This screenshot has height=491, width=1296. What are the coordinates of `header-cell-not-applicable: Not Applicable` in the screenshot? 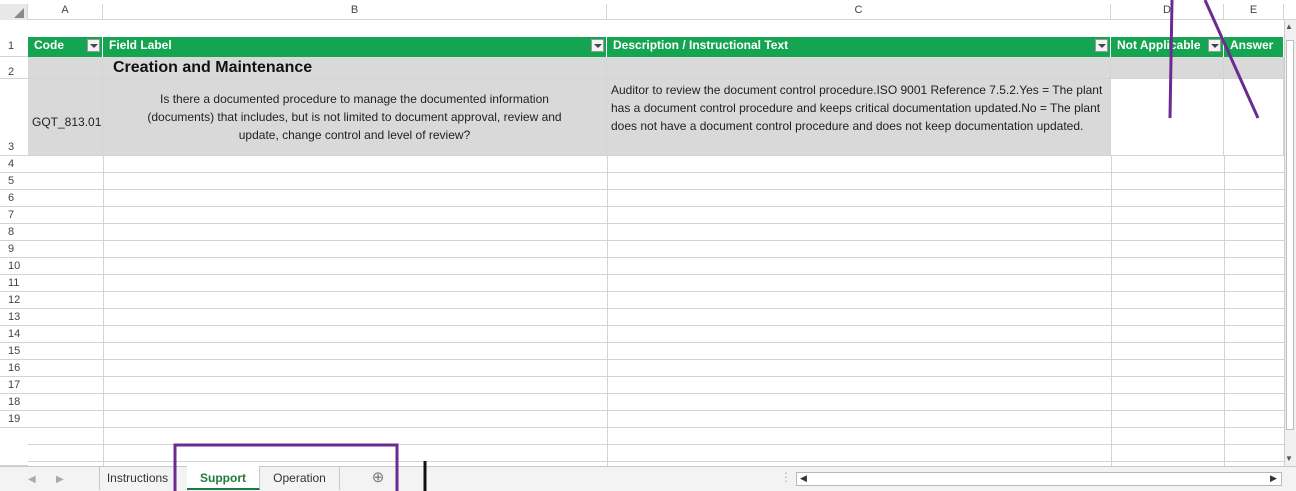 It's located at (1167, 47).